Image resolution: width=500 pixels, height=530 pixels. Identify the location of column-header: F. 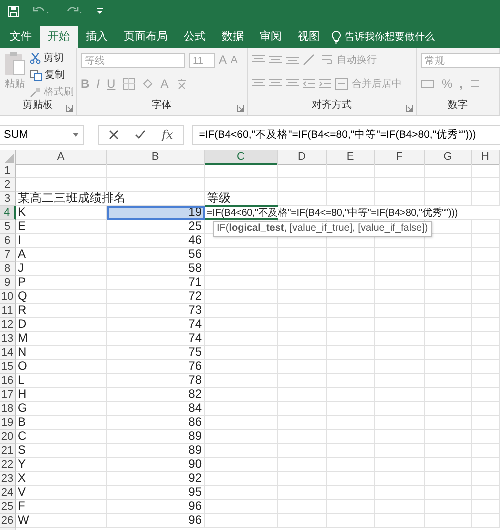
(400, 157).